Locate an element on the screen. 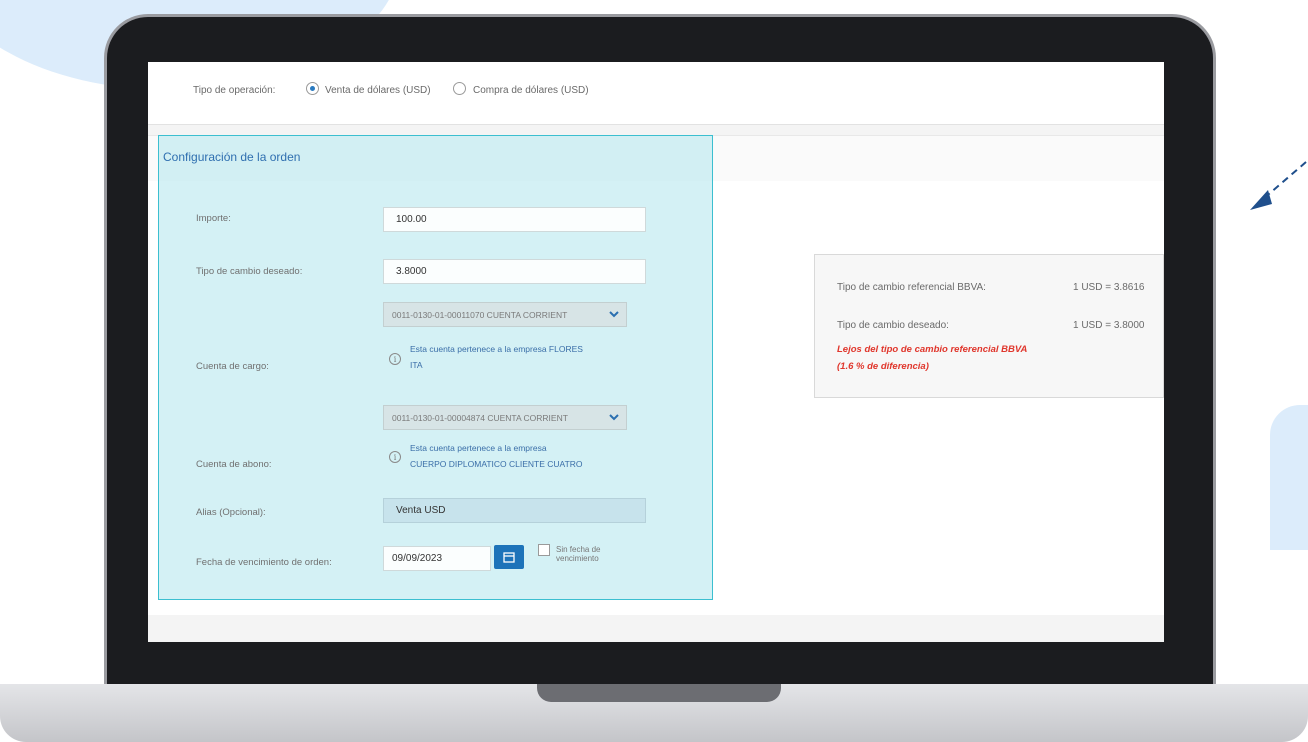 This screenshot has width=1308, height=742. debit-account-label: Cuenta de cargo: is located at coordinates (232, 366).